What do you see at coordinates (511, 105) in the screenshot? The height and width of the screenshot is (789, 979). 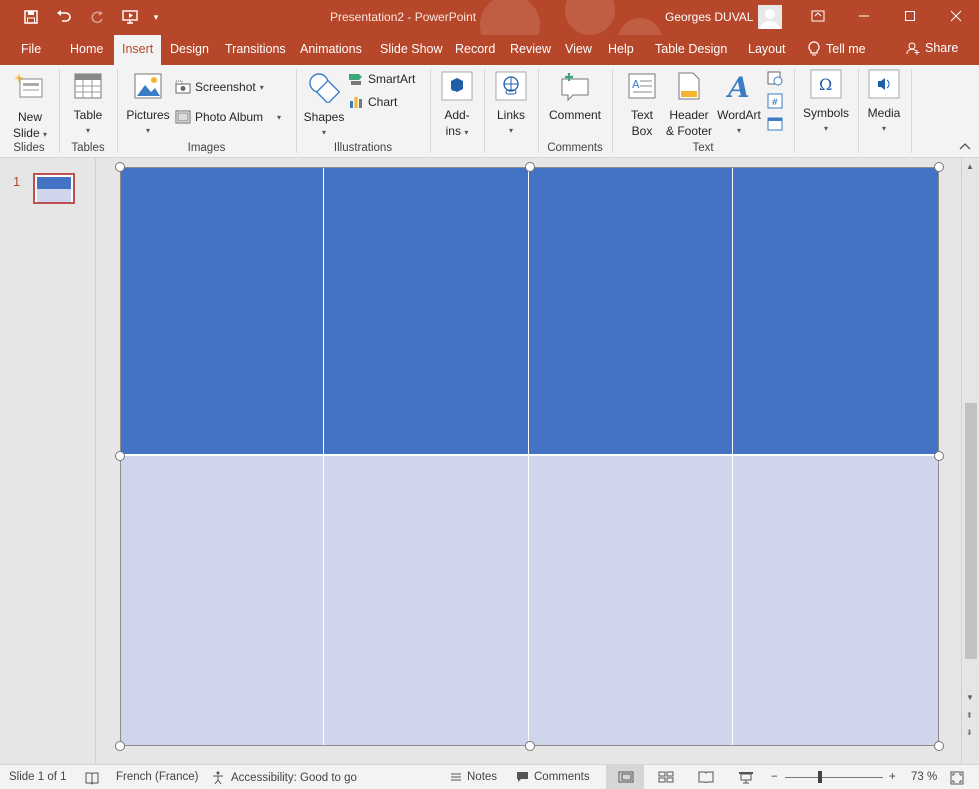 I see `links-button: Links ▾` at bounding box center [511, 105].